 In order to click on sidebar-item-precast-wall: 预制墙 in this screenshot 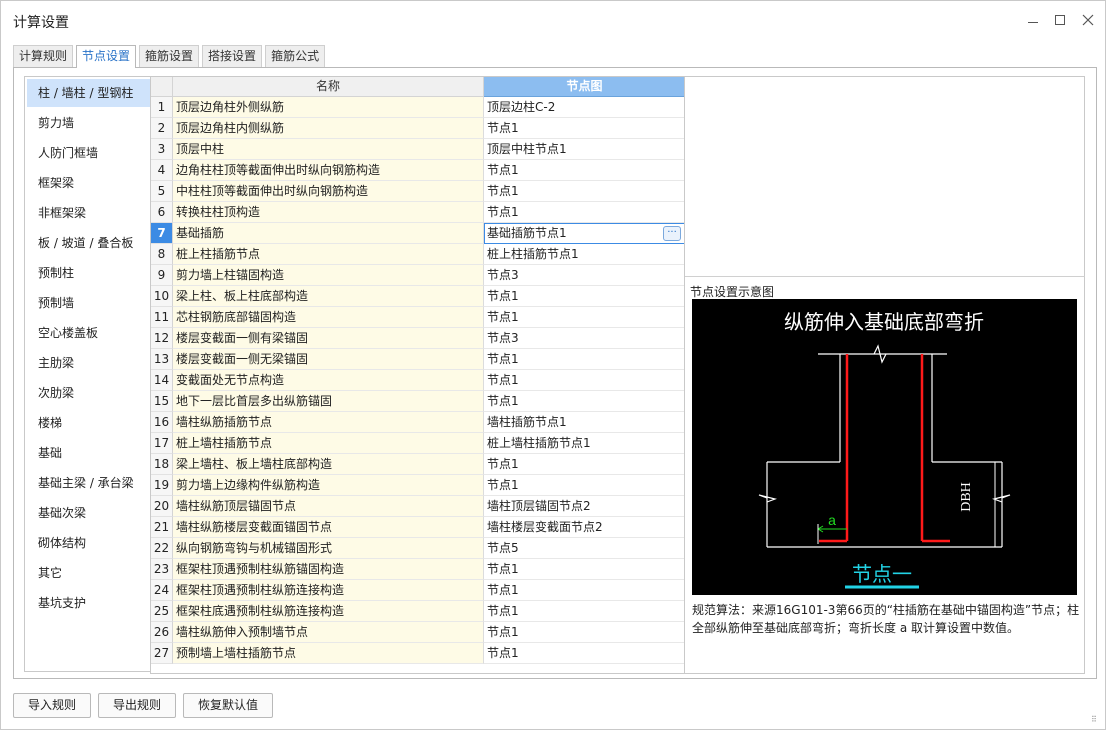, I will do `click(89, 303)`.